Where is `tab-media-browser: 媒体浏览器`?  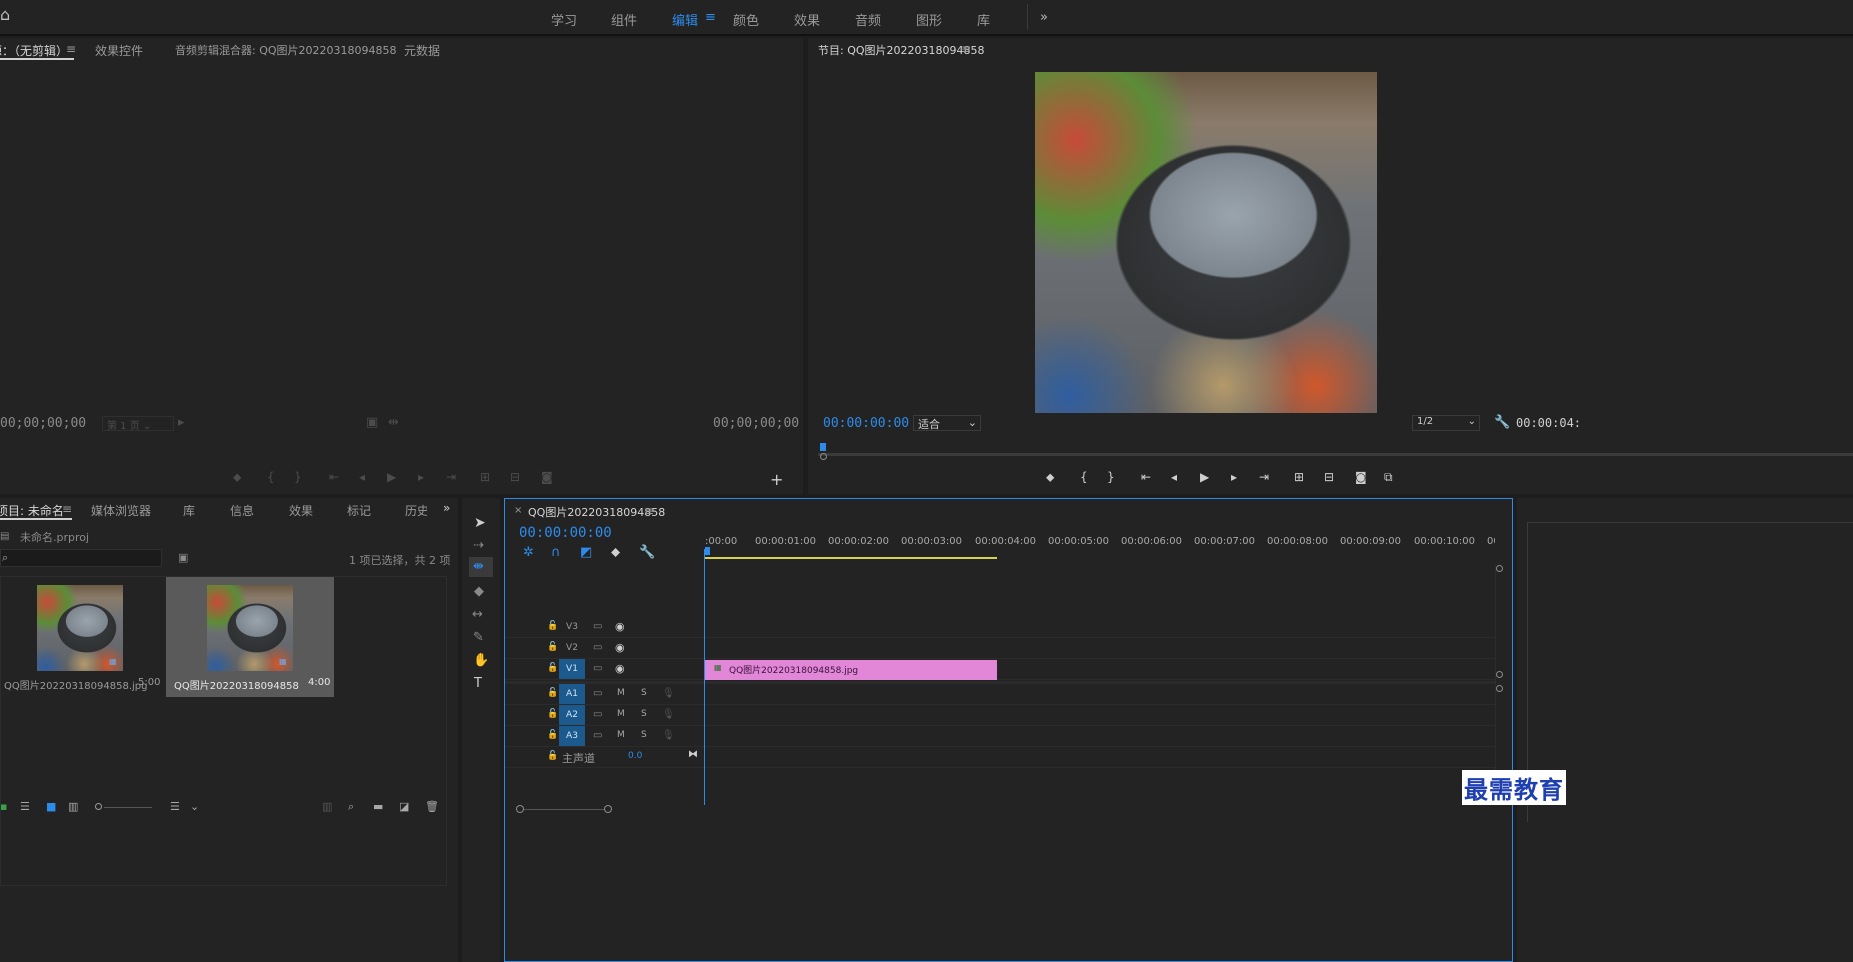 tab-media-browser: 媒体浏览器 is located at coordinates (121, 510).